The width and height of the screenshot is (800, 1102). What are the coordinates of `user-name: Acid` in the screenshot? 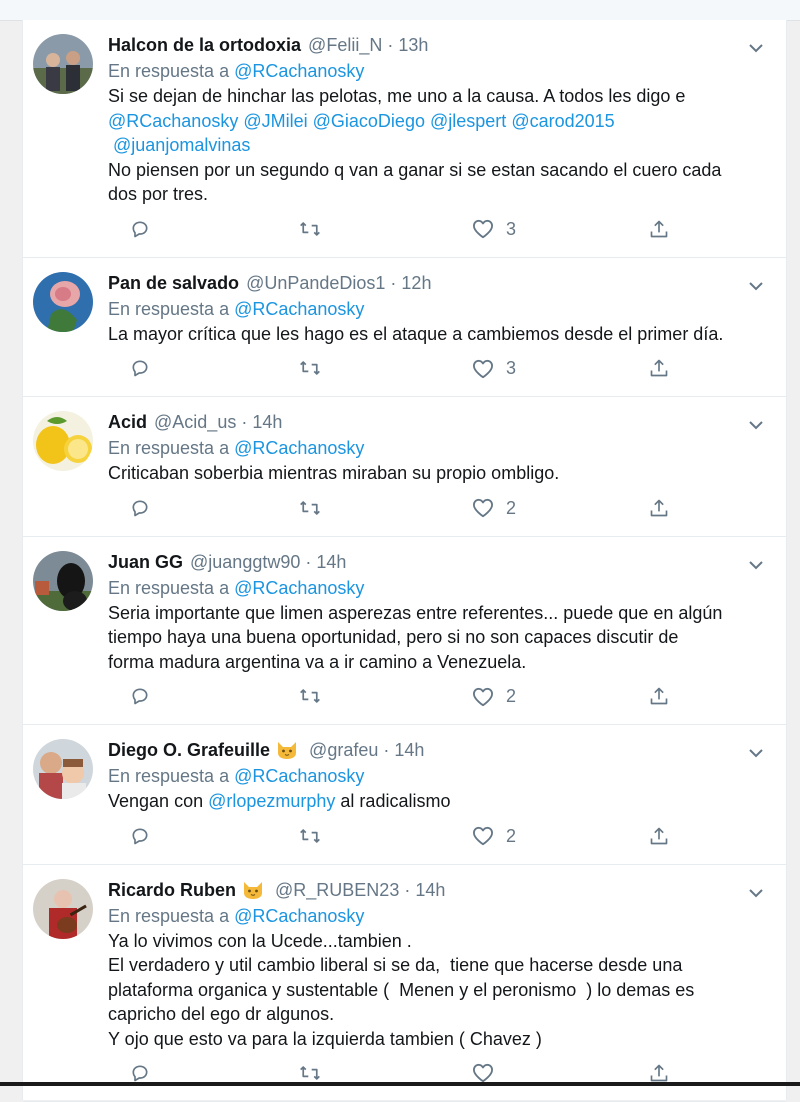 It's located at (127, 422).